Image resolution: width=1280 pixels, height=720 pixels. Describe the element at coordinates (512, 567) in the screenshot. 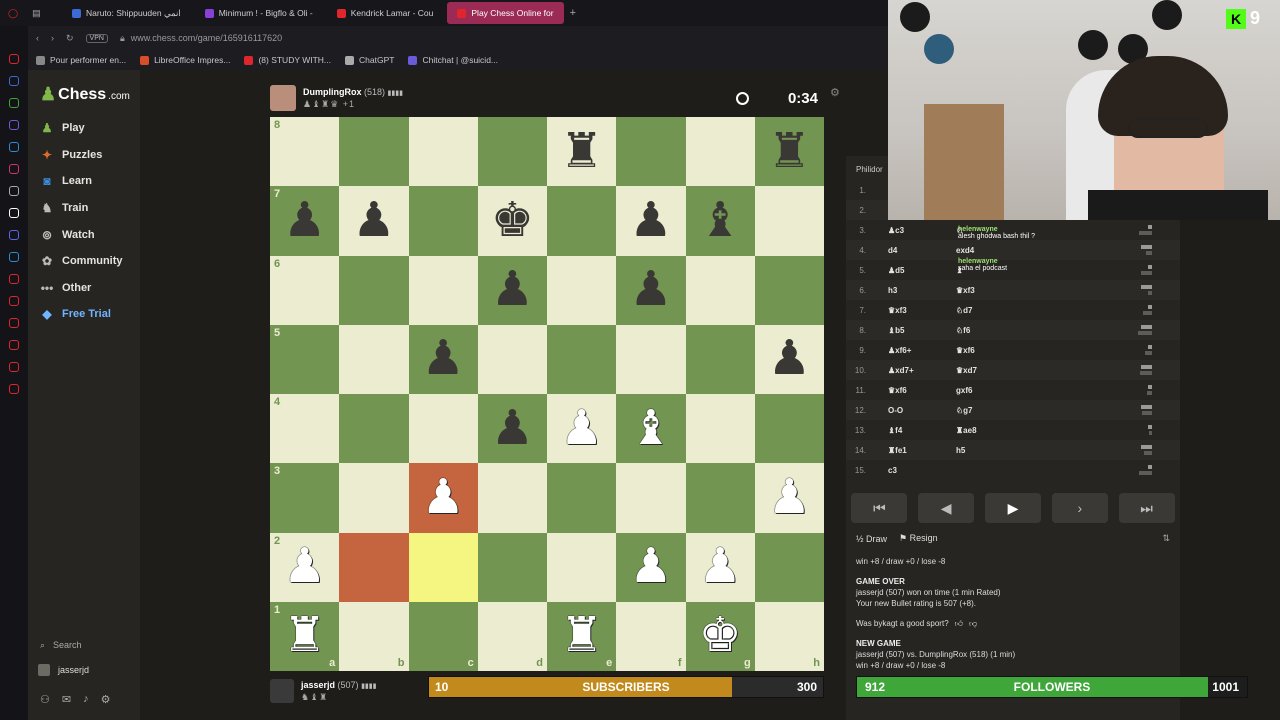

I see `square-d2` at that location.